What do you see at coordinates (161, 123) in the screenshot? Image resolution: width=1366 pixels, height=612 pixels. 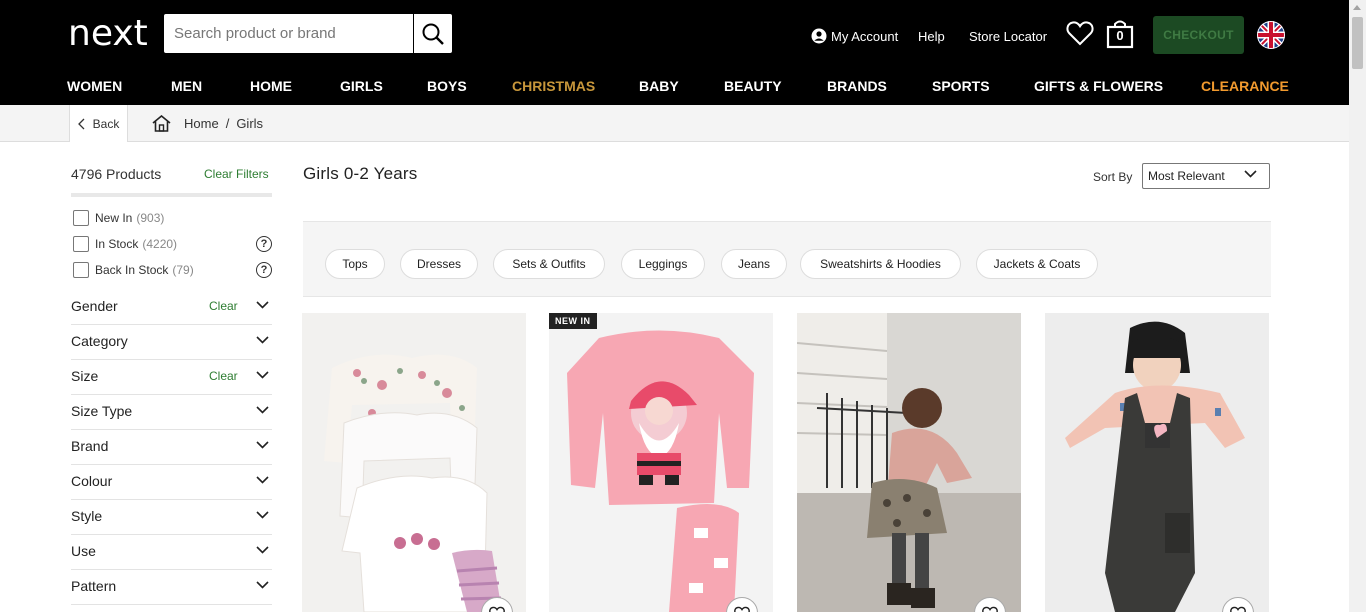 I see `home-icon` at bounding box center [161, 123].